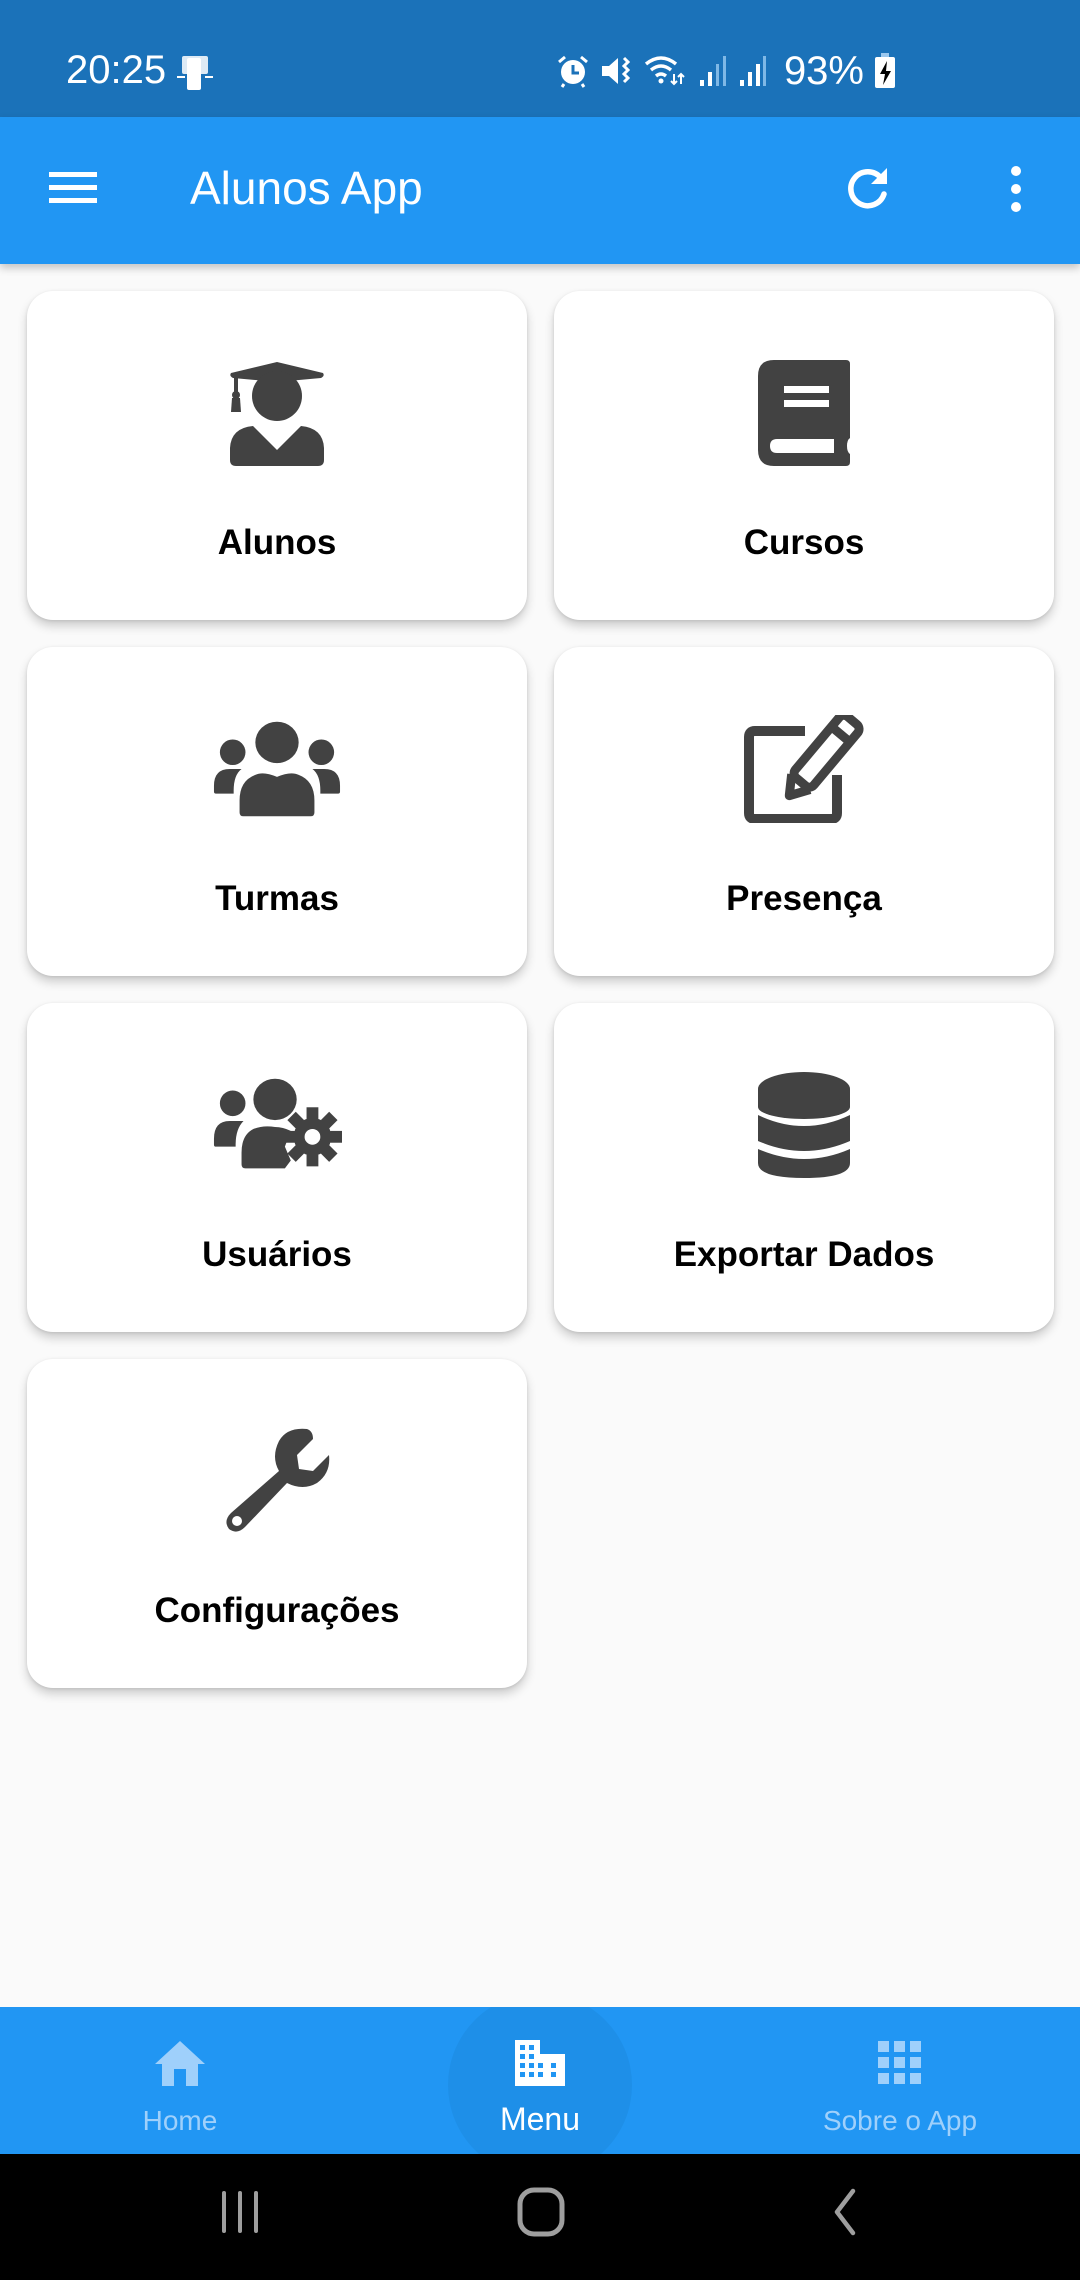  What do you see at coordinates (277, 1125) in the screenshot?
I see `users-cog-icon` at bounding box center [277, 1125].